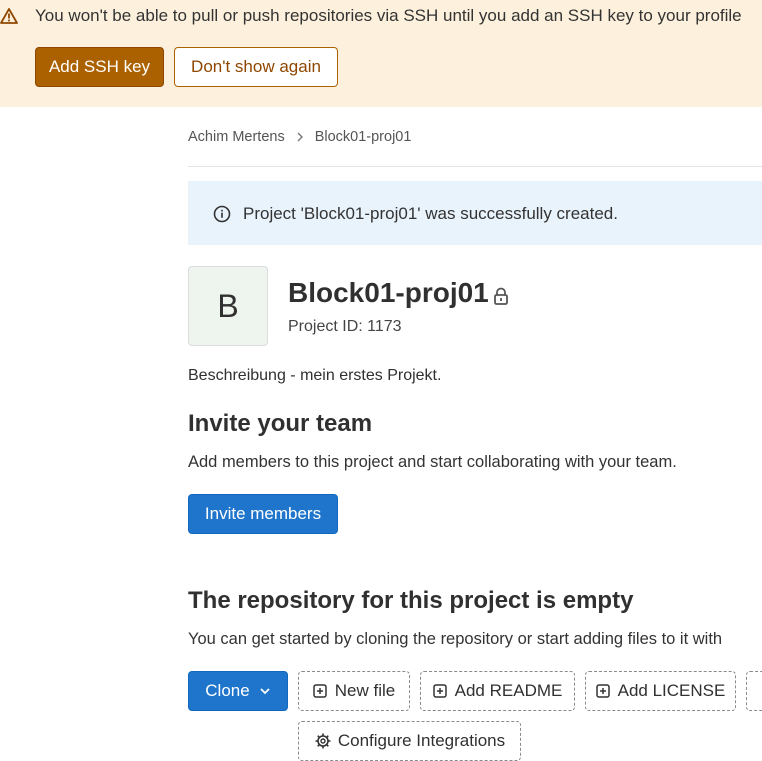  What do you see at coordinates (411, 600) in the screenshot?
I see `empty-repo-heading: The repository for this project is empty` at bounding box center [411, 600].